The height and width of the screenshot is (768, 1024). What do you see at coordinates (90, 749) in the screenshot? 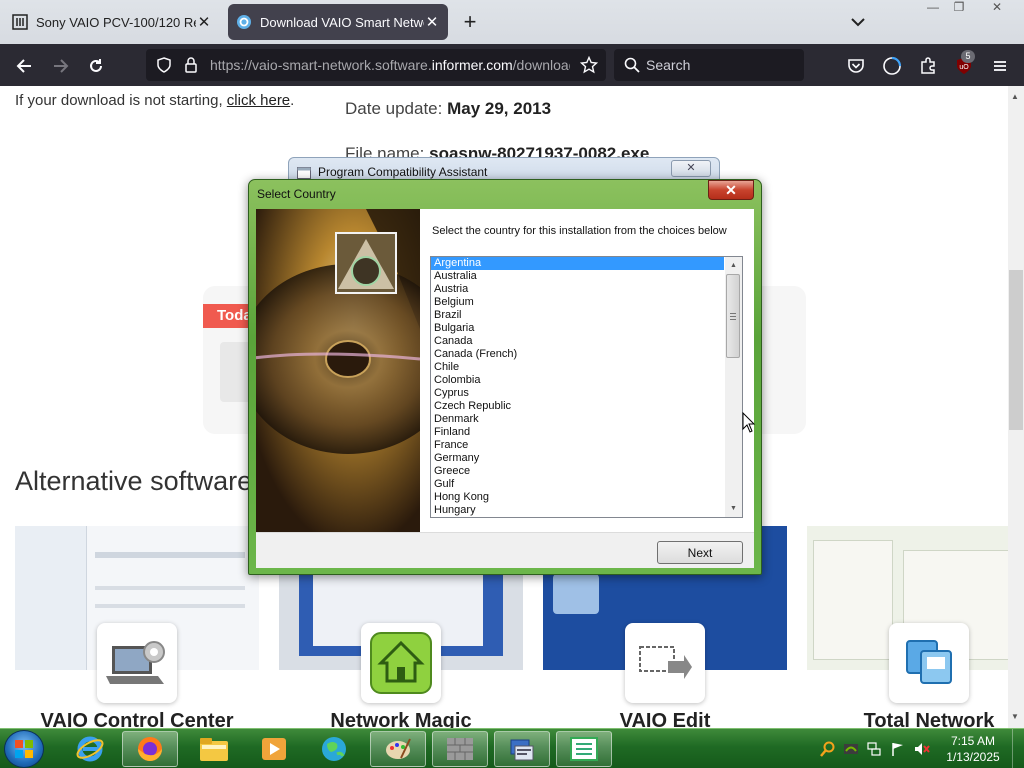
I see `taskbar-ie` at bounding box center [90, 749].